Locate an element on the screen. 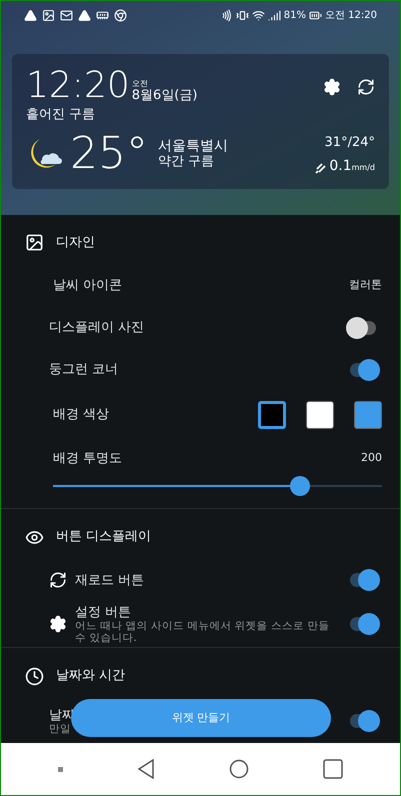 The height and width of the screenshot is (796, 401). back-icon is located at coordinates (146, 769).